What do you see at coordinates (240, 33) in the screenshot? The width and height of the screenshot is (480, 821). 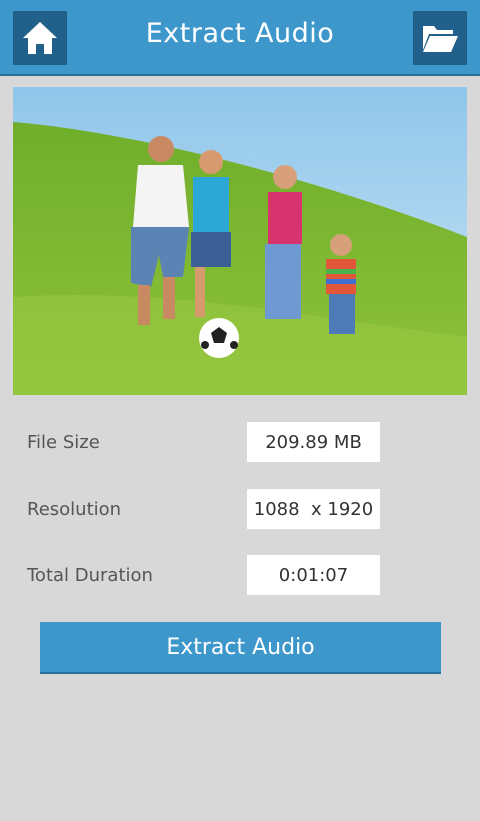 I see `page-title: Extract Audio` at bounding box center [240, 33].